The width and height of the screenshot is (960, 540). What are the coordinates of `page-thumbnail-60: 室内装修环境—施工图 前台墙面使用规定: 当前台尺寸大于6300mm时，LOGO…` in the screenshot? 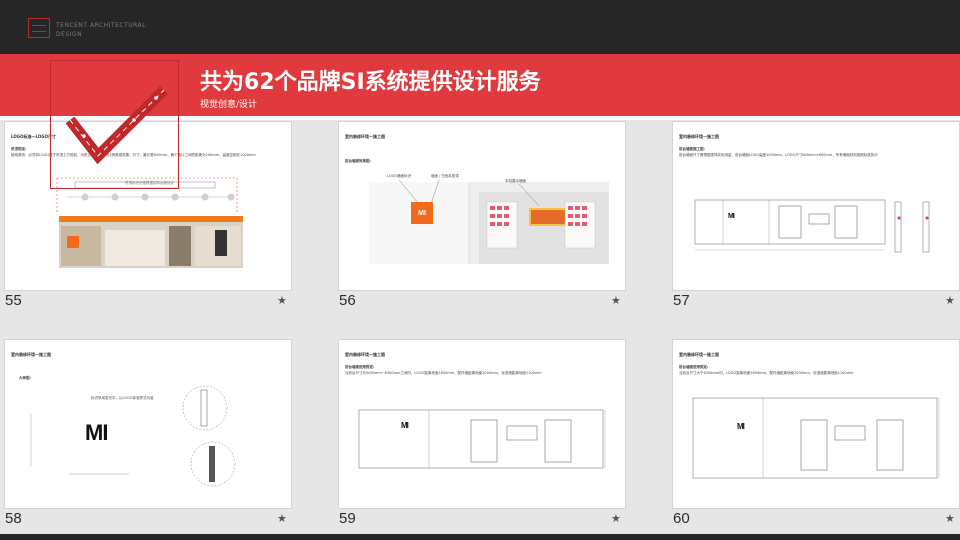 It's located at (816, 424).